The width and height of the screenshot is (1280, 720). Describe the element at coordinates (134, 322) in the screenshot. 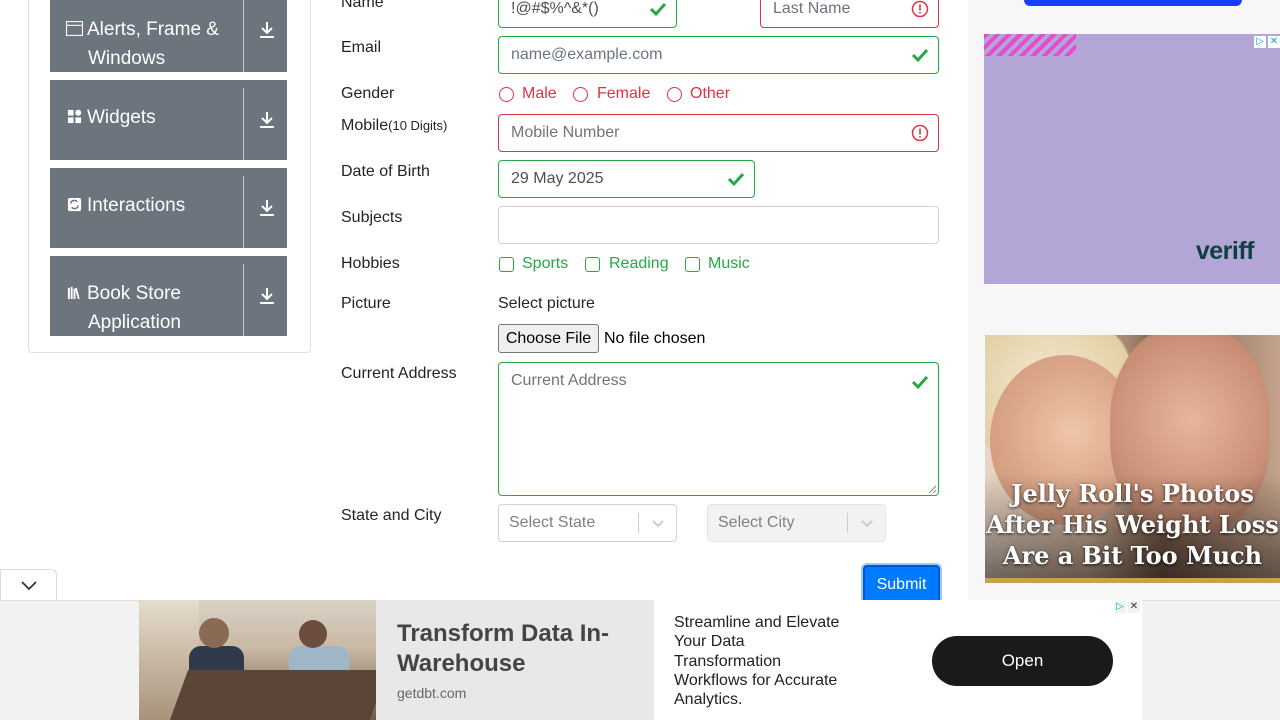

I see `sidebar-group-label-cont: Application` at that location.